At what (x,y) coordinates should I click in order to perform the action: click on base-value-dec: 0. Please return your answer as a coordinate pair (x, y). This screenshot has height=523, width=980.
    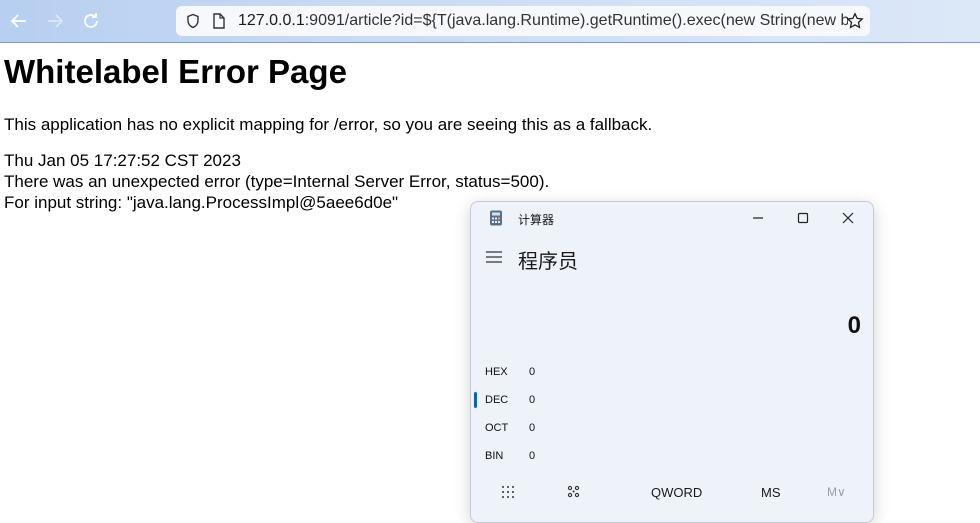
    Looking at the image, I should click on (532, 400).